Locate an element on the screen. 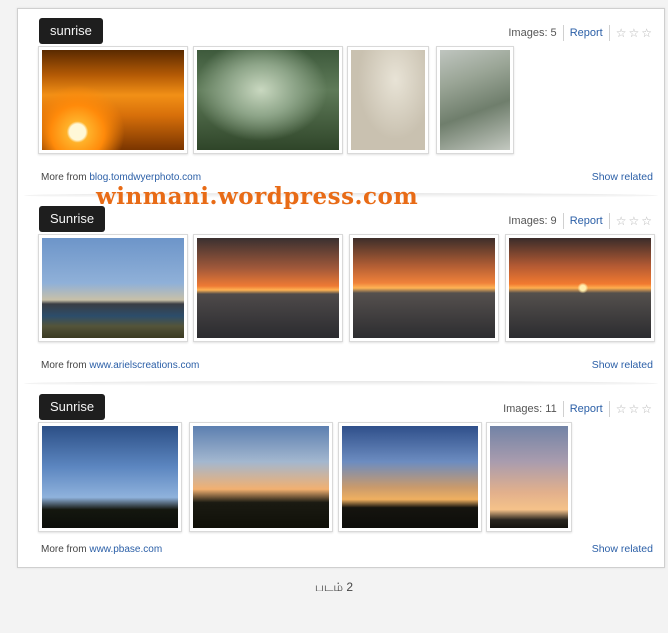 The height and width of the screenshot is (633, 668). city-skyline-dawn-image is located at coordinates (113, 288).